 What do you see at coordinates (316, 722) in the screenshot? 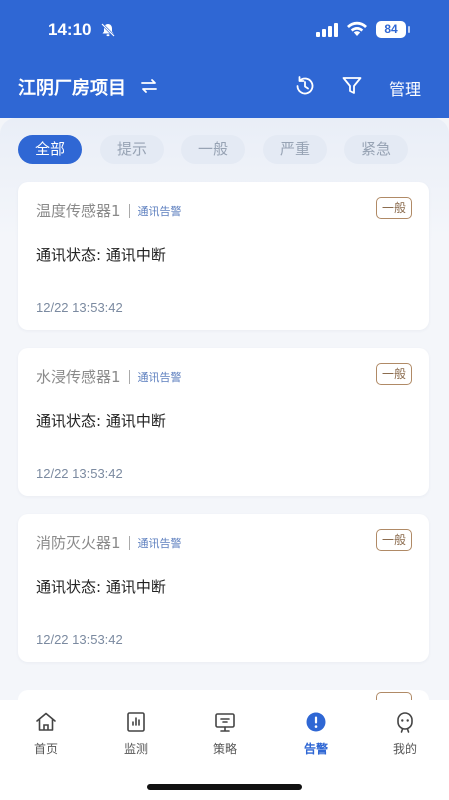
I see `alarm-icon` at bounding box center [316, 722].